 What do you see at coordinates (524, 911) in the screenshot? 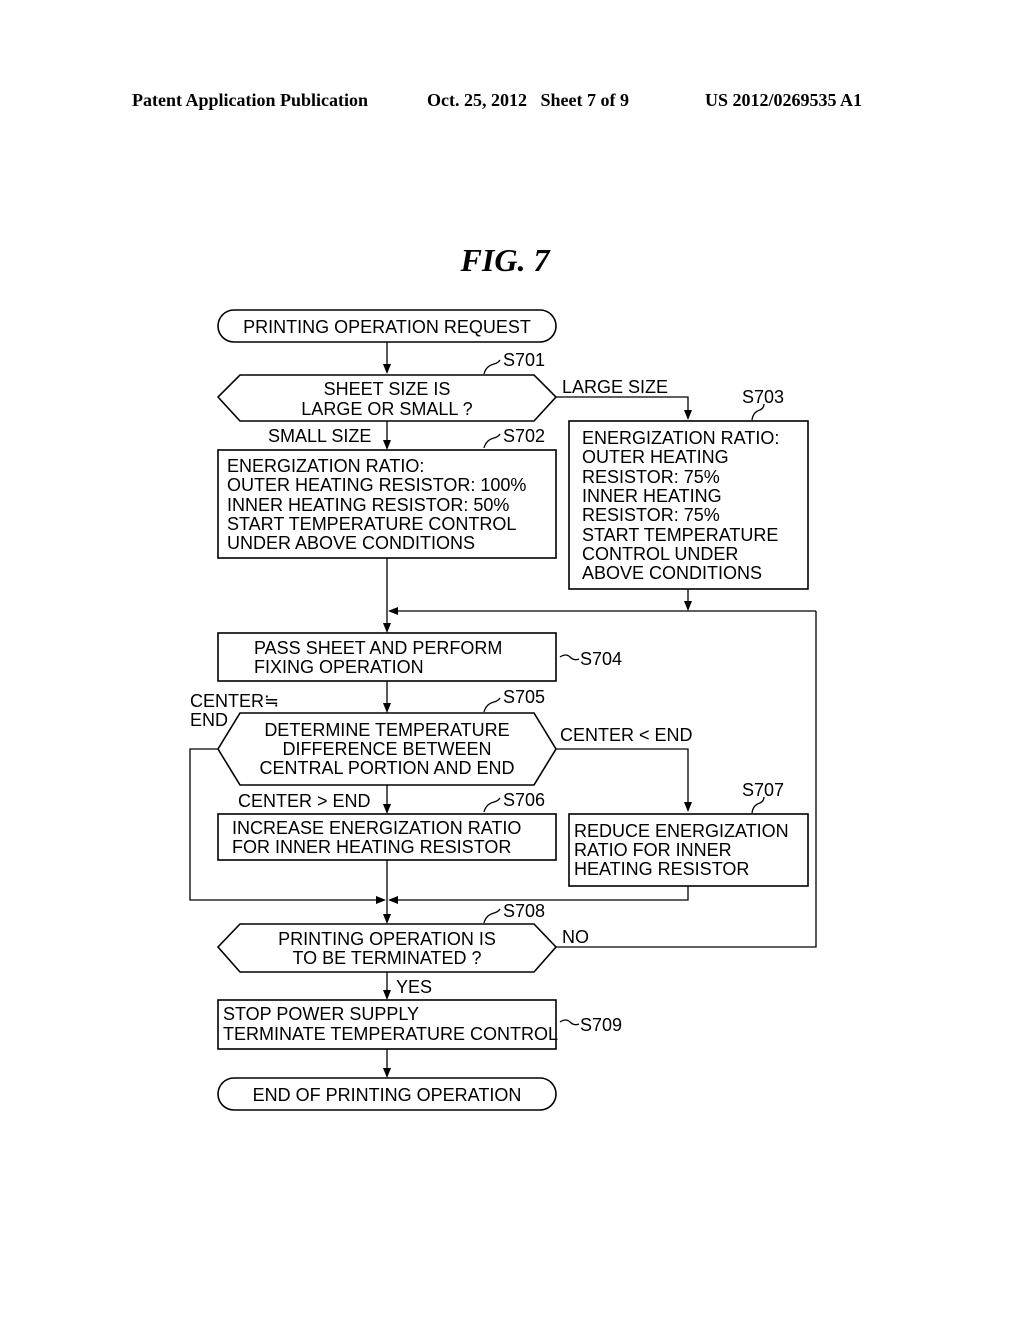
I see `step-label-s708: S708` at bounding box center [524, 911].